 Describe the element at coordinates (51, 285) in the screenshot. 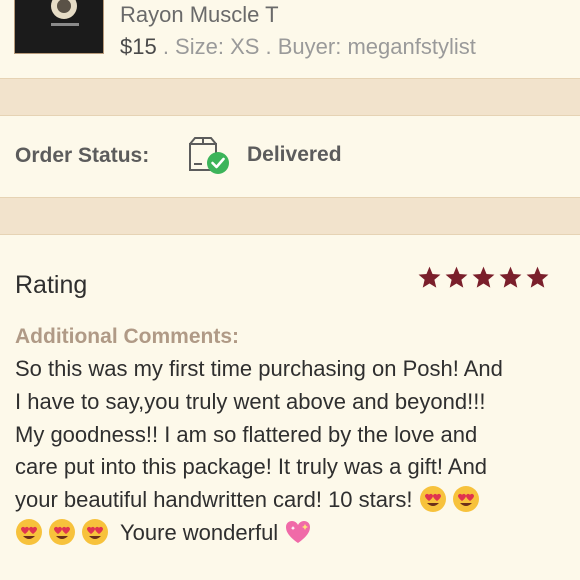

I see `rating-title: Rating` at that location.